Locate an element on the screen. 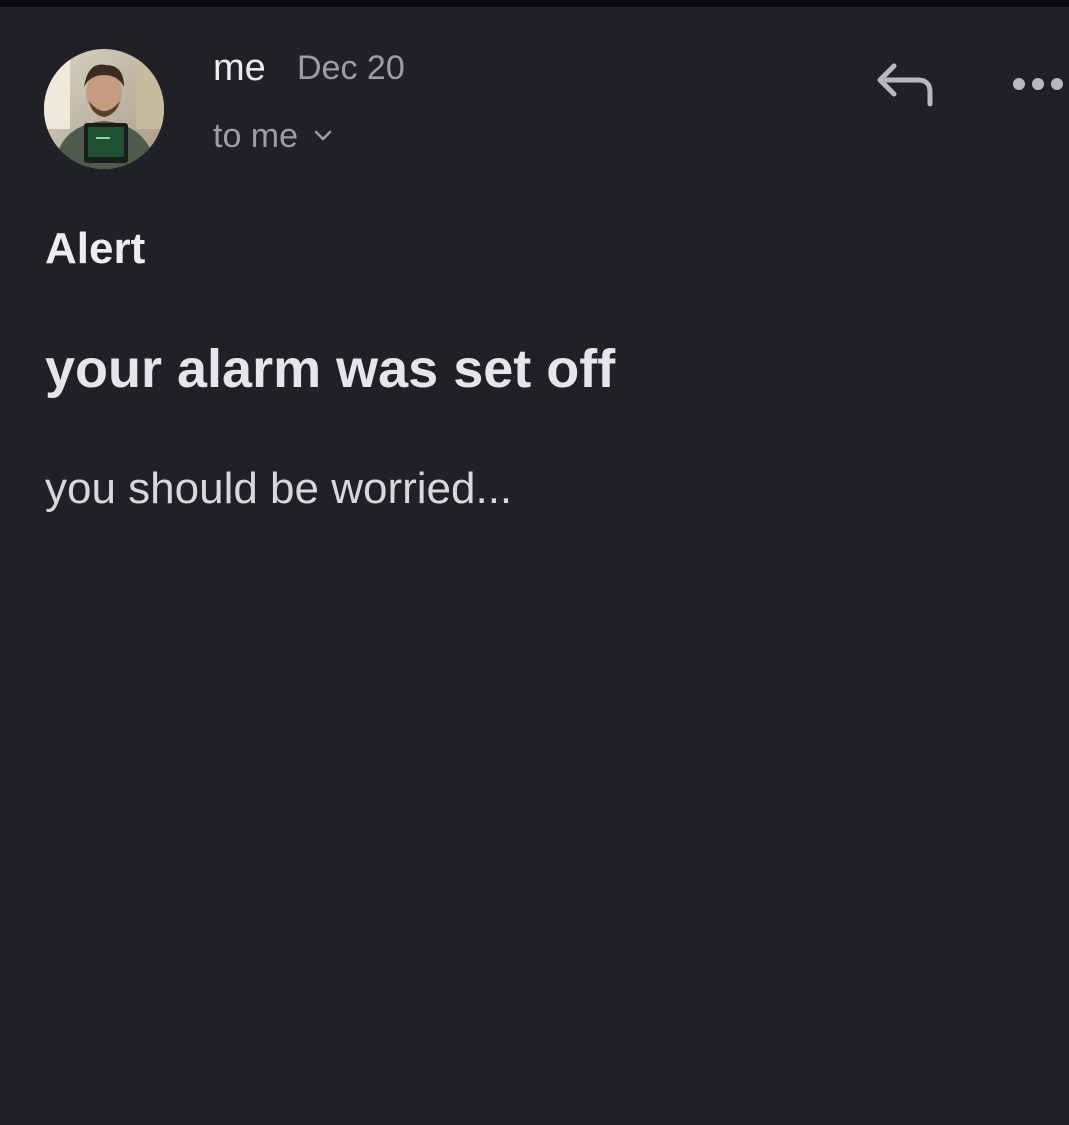 This screenshot has height=1125, width=1069. email-subject: Alert is located at coordinates (95, 248).